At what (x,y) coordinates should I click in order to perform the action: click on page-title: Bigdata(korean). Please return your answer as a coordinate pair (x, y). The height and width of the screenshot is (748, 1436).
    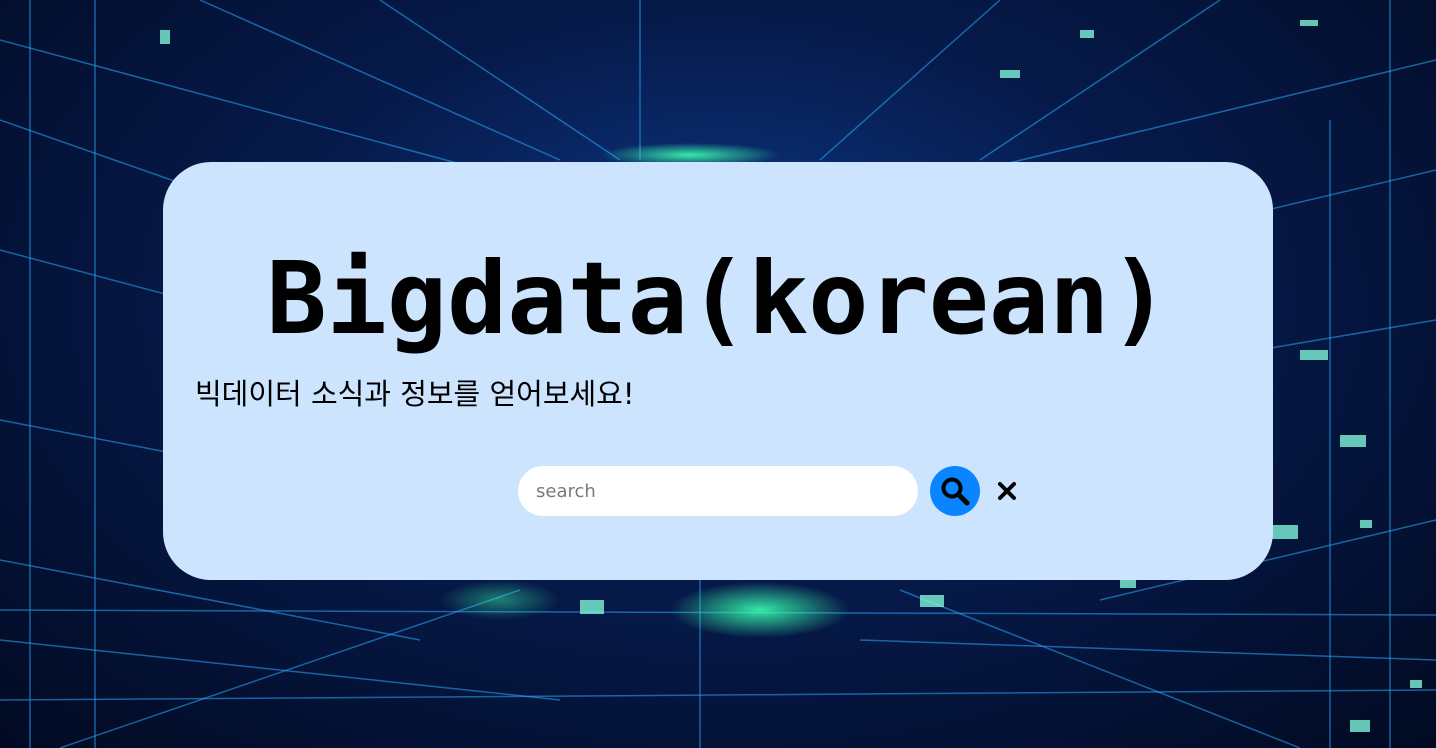
    Looking at the image, I should click on (718, 298).